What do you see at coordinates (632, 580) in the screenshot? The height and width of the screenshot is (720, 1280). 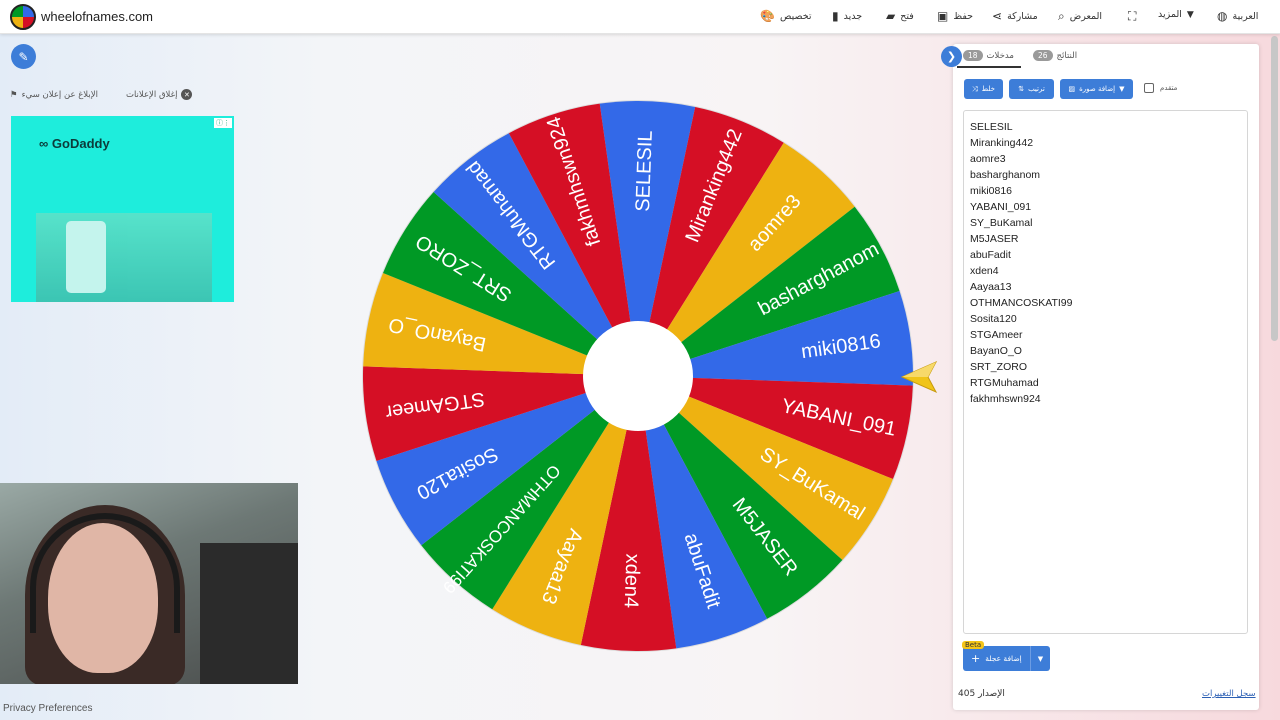 I see `wheel-segment-label: xden4` at bounding box center [632, 580].